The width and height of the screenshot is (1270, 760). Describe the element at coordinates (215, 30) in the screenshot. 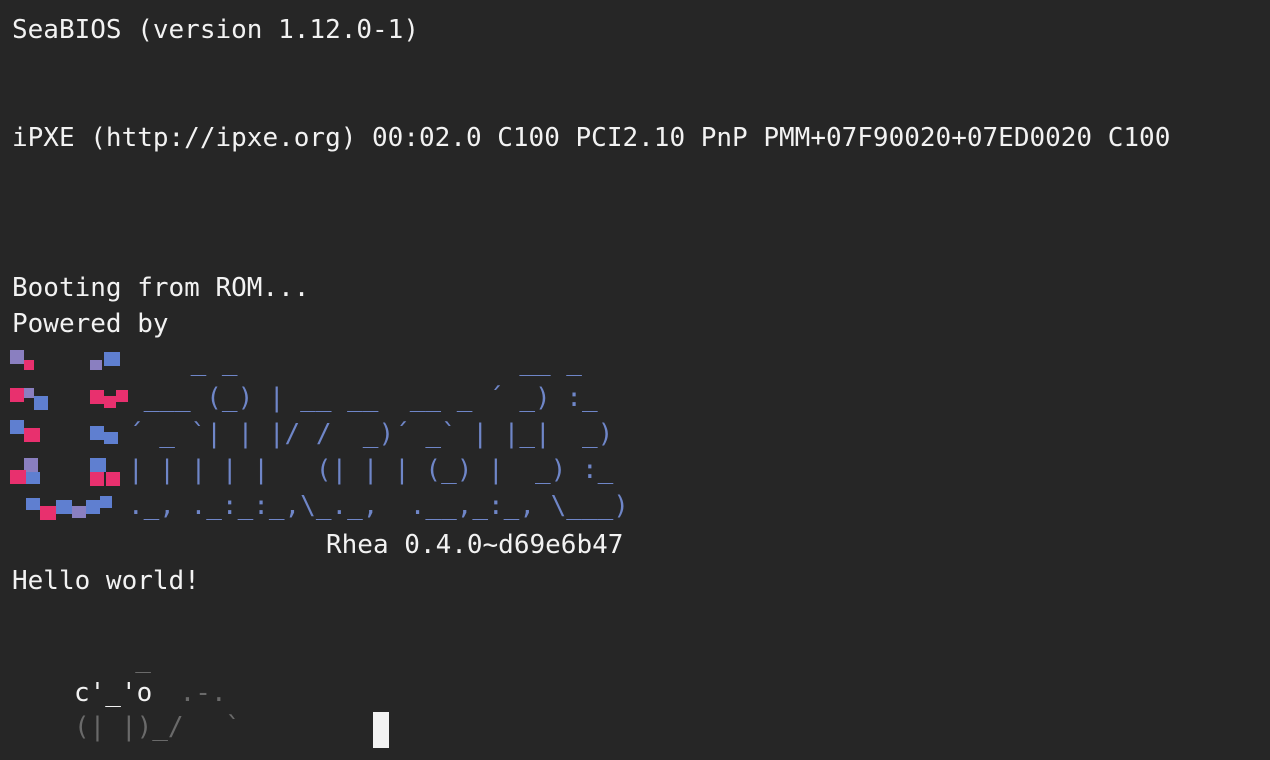

I see `seabios-line: SeaBIOS (version 1.12.0-1)` at that location.